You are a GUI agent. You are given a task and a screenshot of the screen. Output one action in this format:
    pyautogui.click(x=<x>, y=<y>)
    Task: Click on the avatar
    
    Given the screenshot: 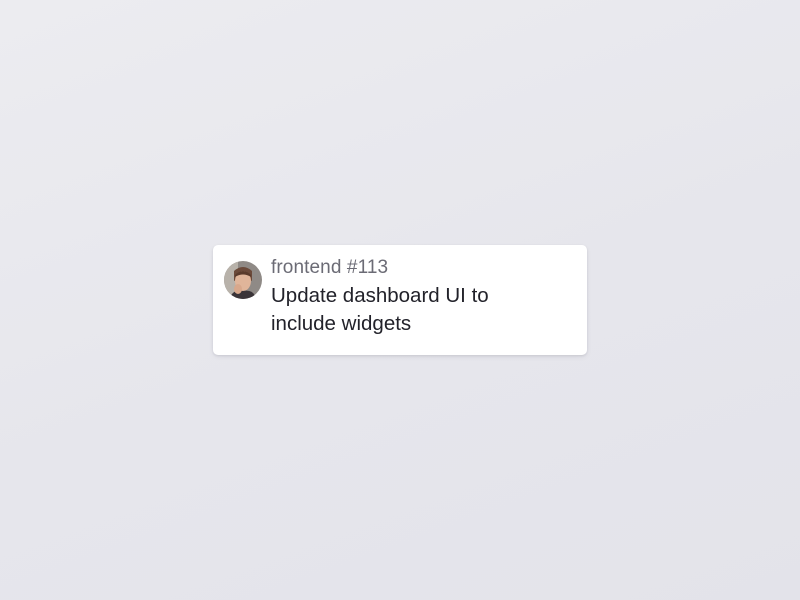 What is the action you would take?
    pyautogui.click(x=243, y=280)
    